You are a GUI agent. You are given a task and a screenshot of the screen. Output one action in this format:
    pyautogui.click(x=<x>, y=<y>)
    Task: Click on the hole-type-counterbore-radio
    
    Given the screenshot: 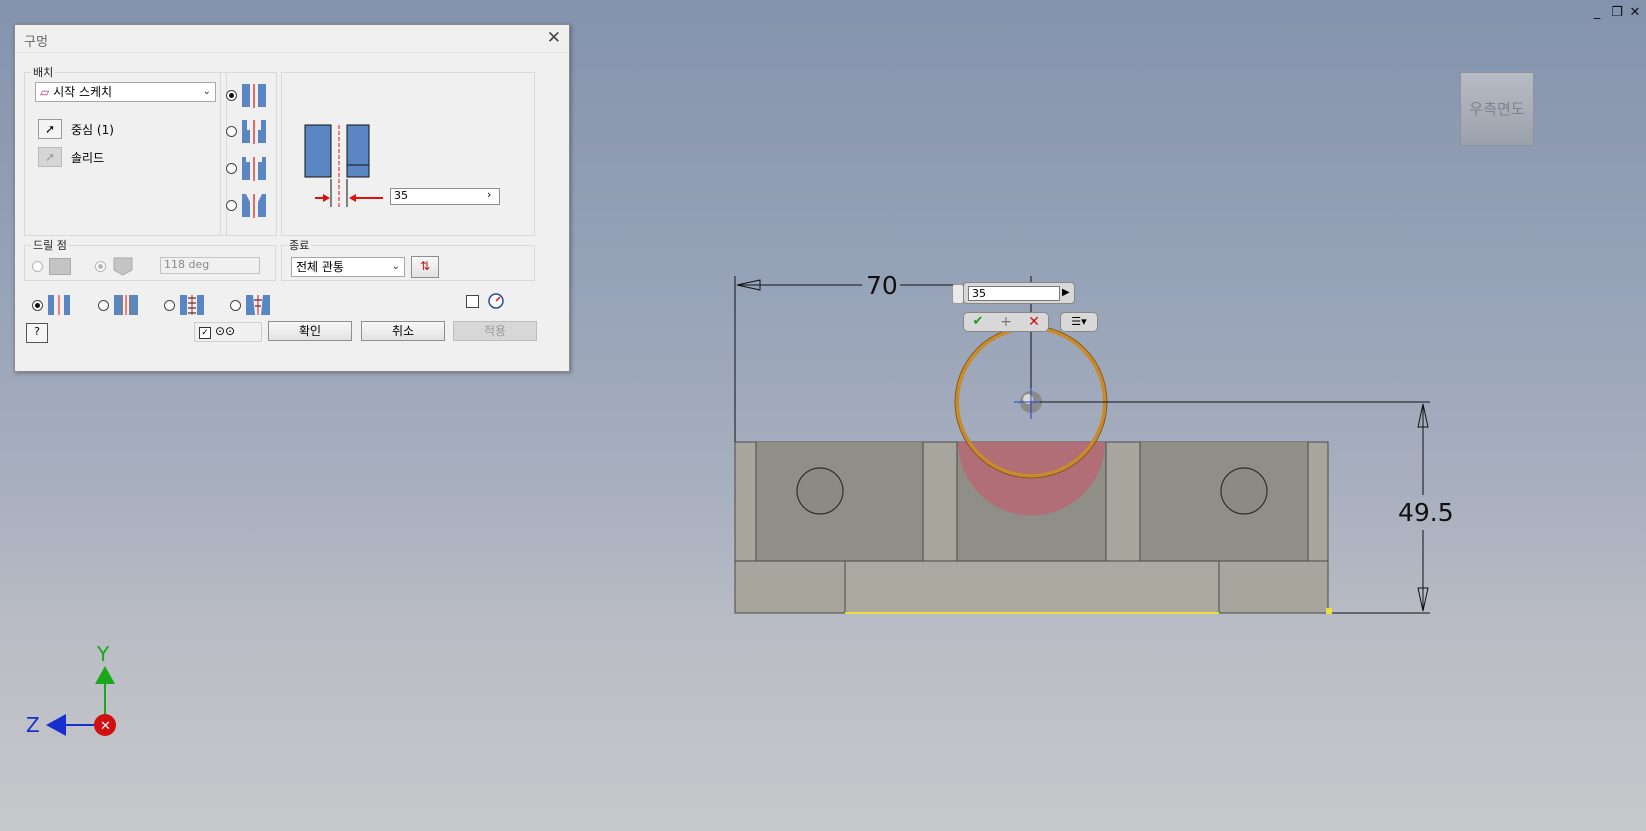 What is the action you would take?
    pyautogui.click(x=231, y=131)
    